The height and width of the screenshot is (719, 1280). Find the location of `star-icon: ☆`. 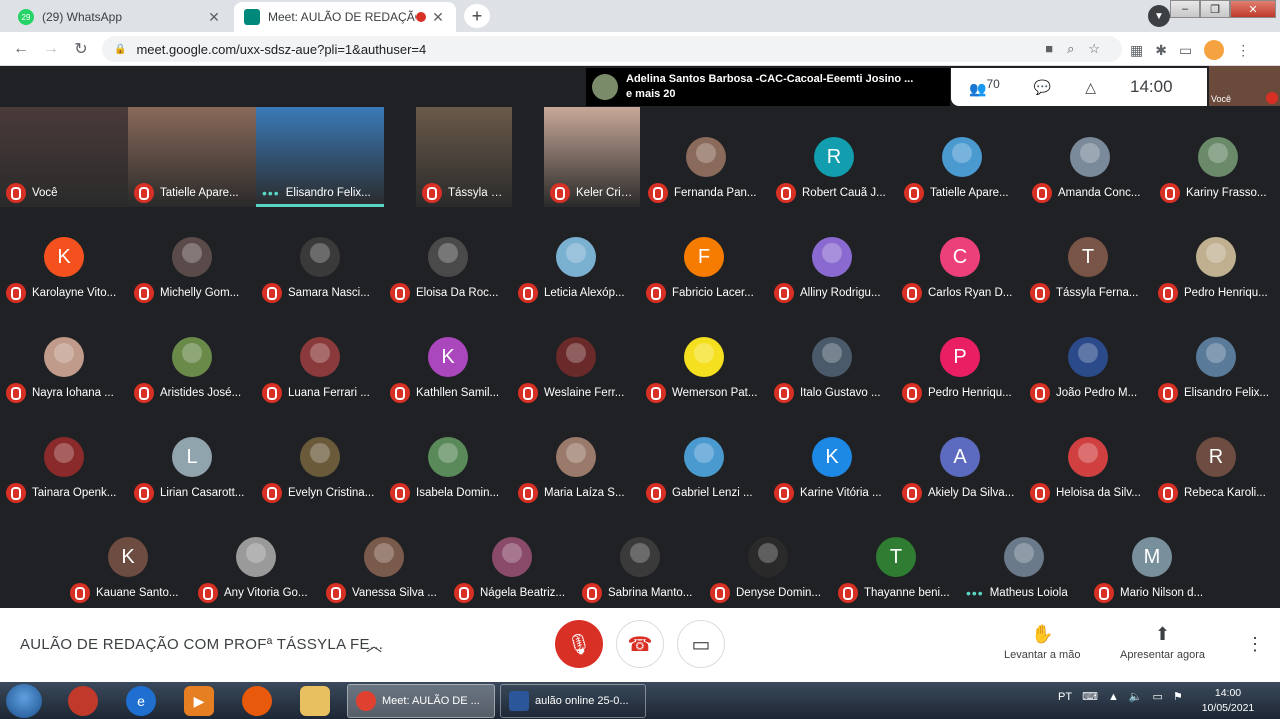

star-icon: ☆ is located at coordinates (1094, 49).